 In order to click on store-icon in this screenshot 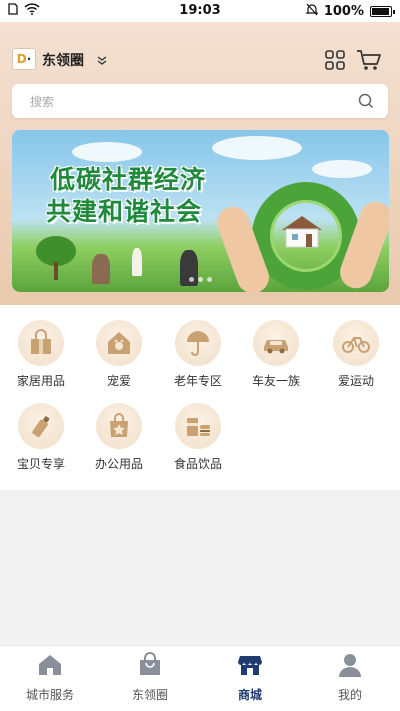, I will do `click(250, 669)`.